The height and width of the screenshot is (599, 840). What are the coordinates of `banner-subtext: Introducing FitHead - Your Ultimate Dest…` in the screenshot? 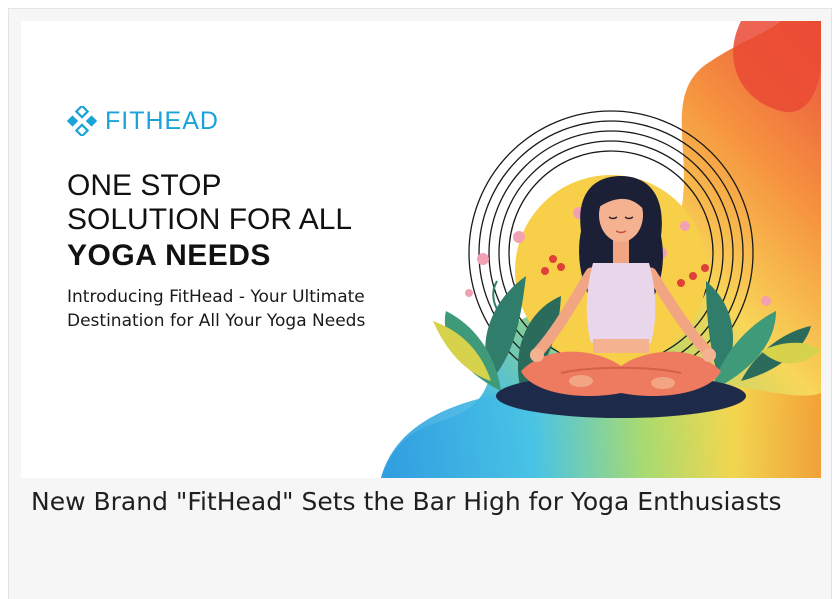 It's located at (216, 309).